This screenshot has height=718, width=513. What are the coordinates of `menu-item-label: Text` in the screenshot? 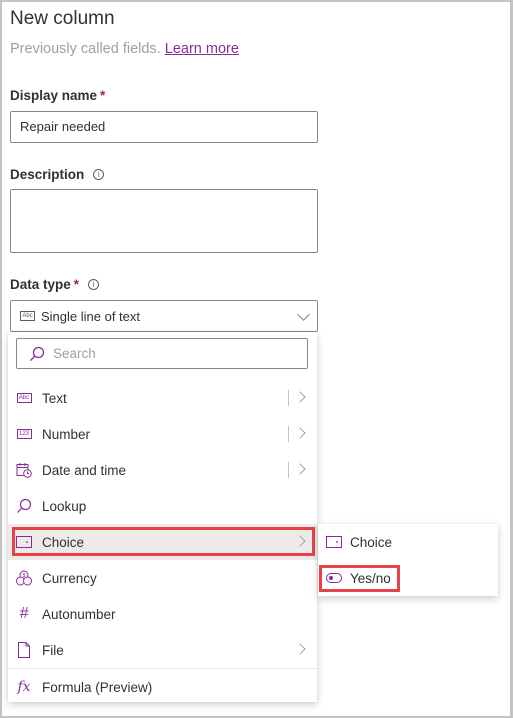 It's located at (54, 398).